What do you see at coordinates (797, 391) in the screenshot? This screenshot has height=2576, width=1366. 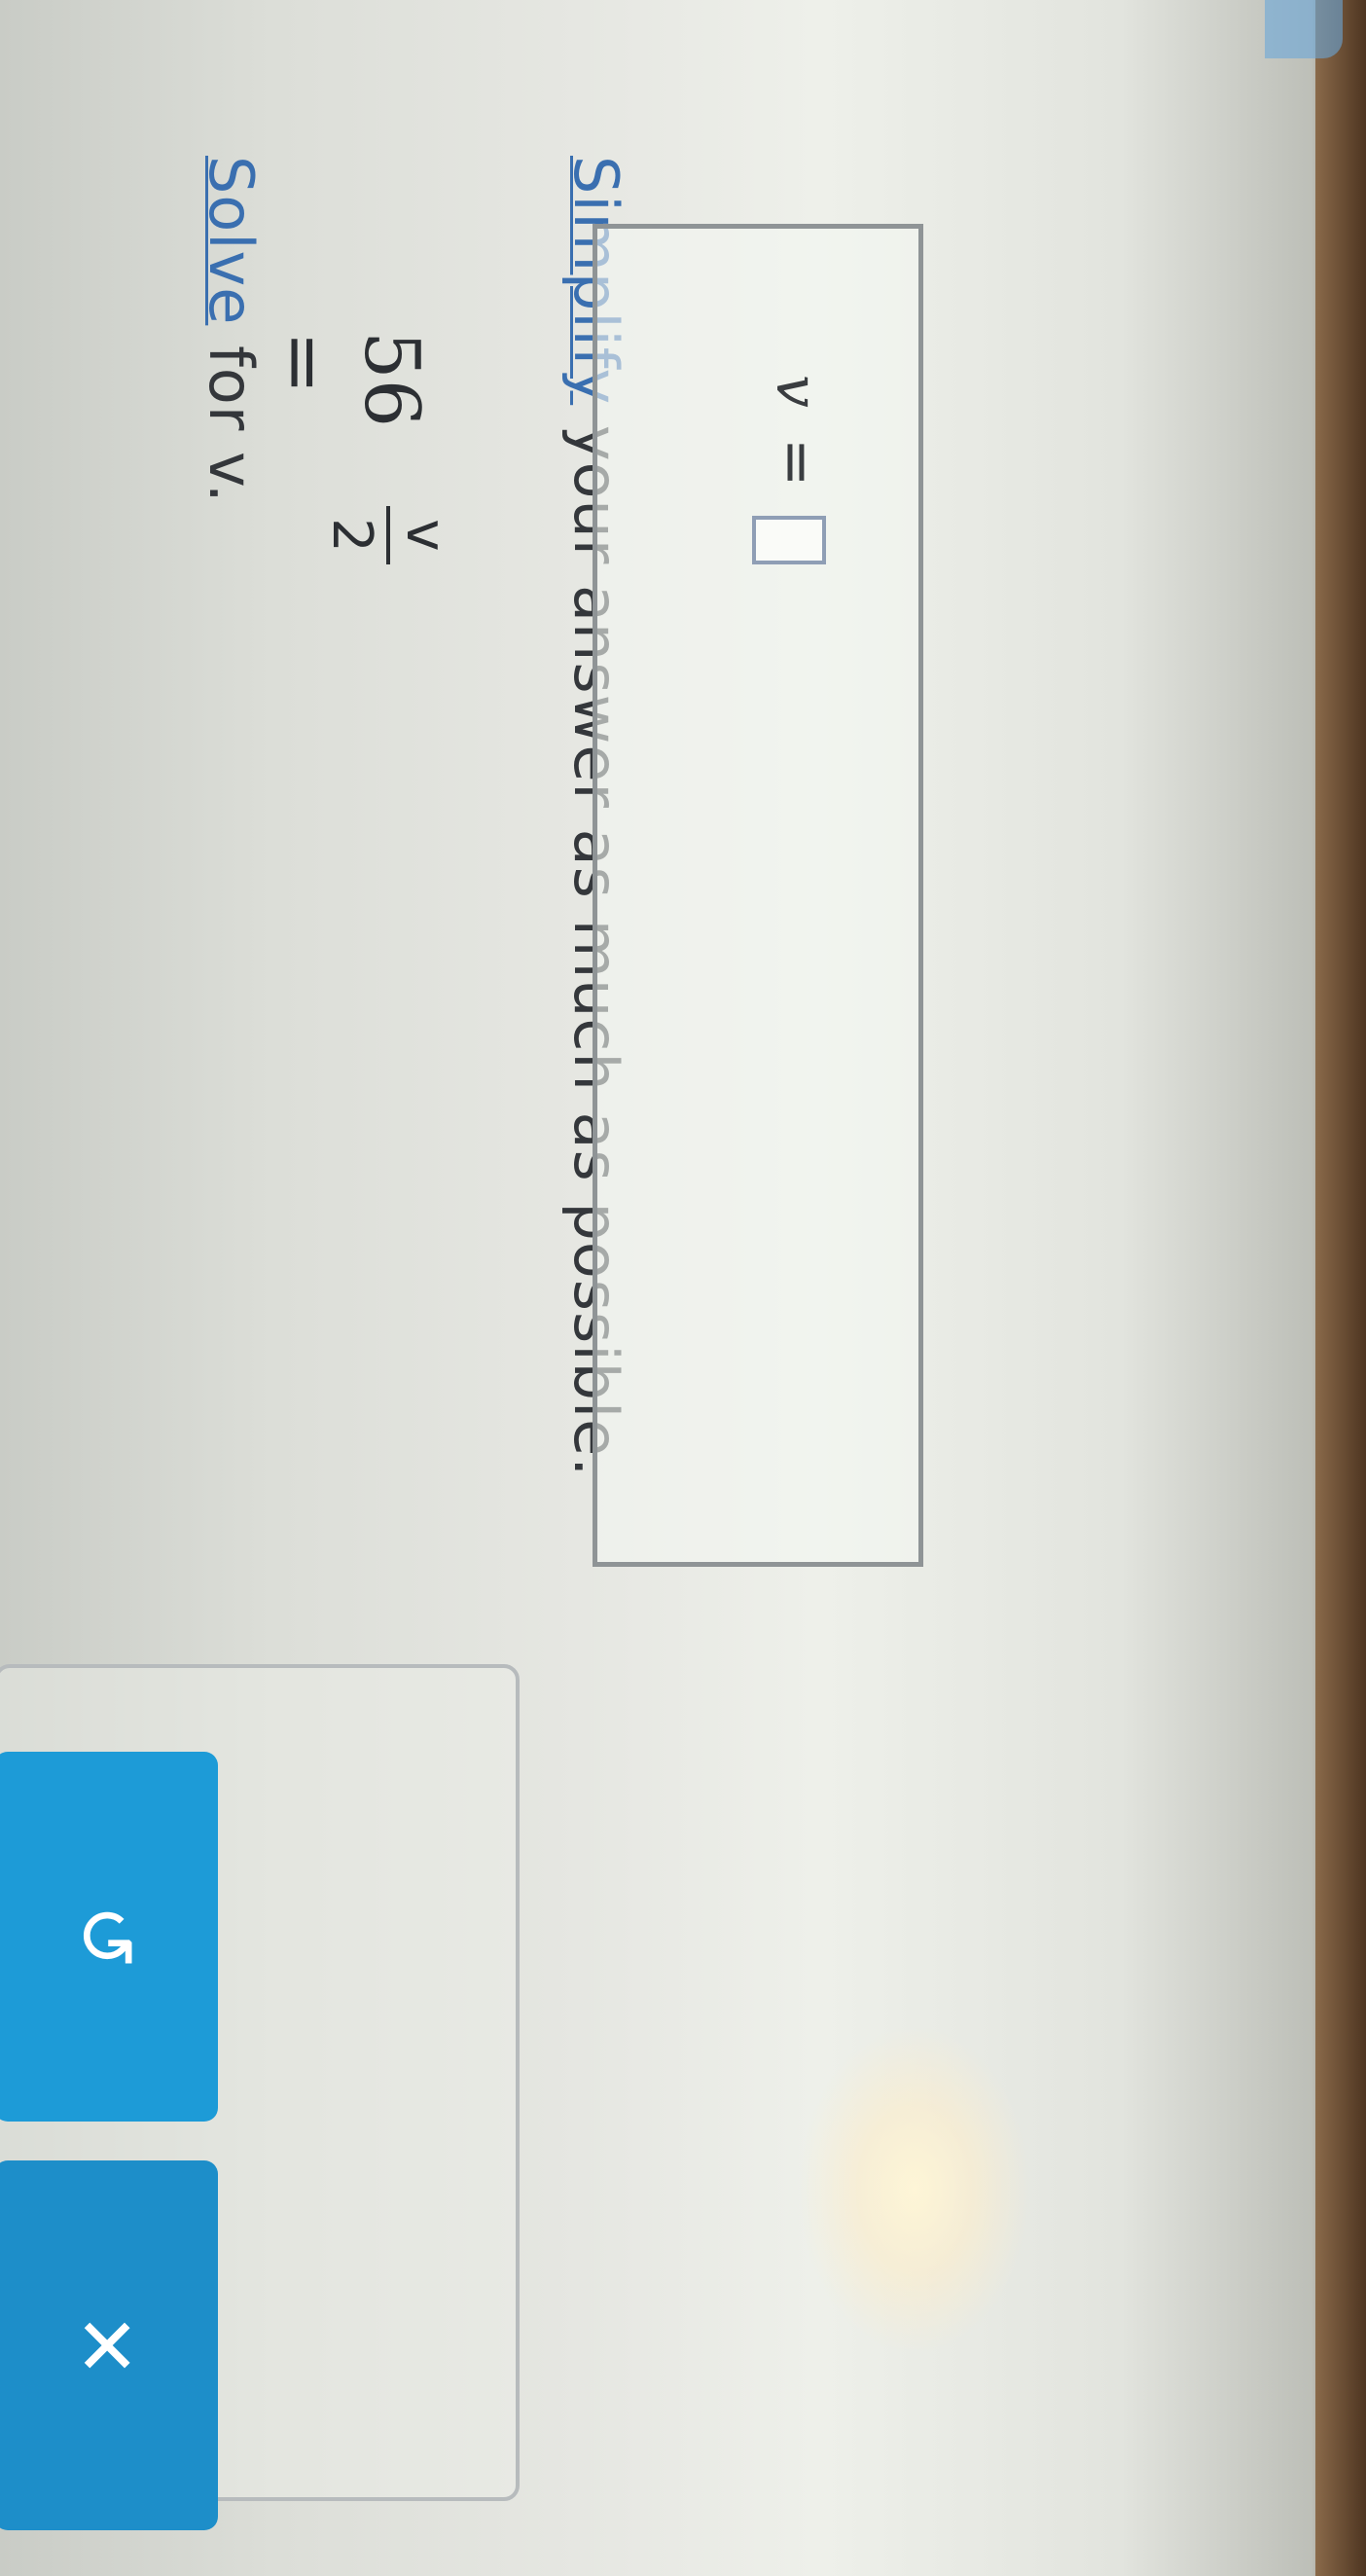 I see `answer-variable: v` at bounding box center [797, 391].